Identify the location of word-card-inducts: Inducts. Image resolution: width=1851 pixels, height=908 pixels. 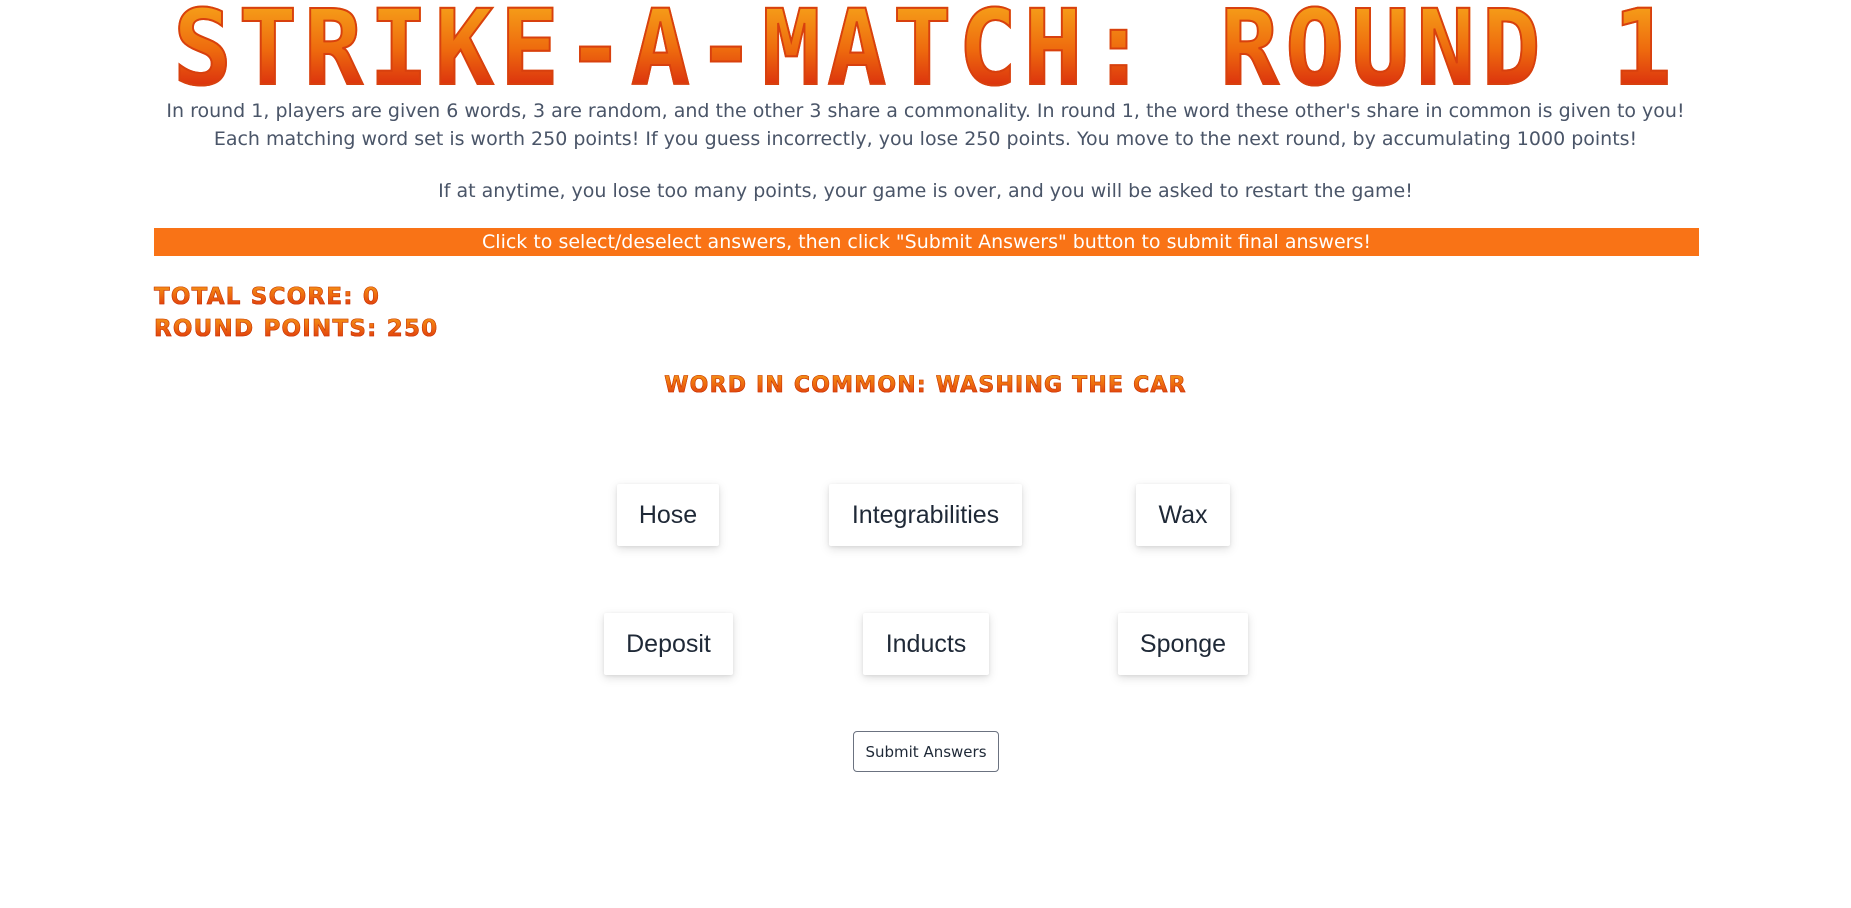
(926, 644).